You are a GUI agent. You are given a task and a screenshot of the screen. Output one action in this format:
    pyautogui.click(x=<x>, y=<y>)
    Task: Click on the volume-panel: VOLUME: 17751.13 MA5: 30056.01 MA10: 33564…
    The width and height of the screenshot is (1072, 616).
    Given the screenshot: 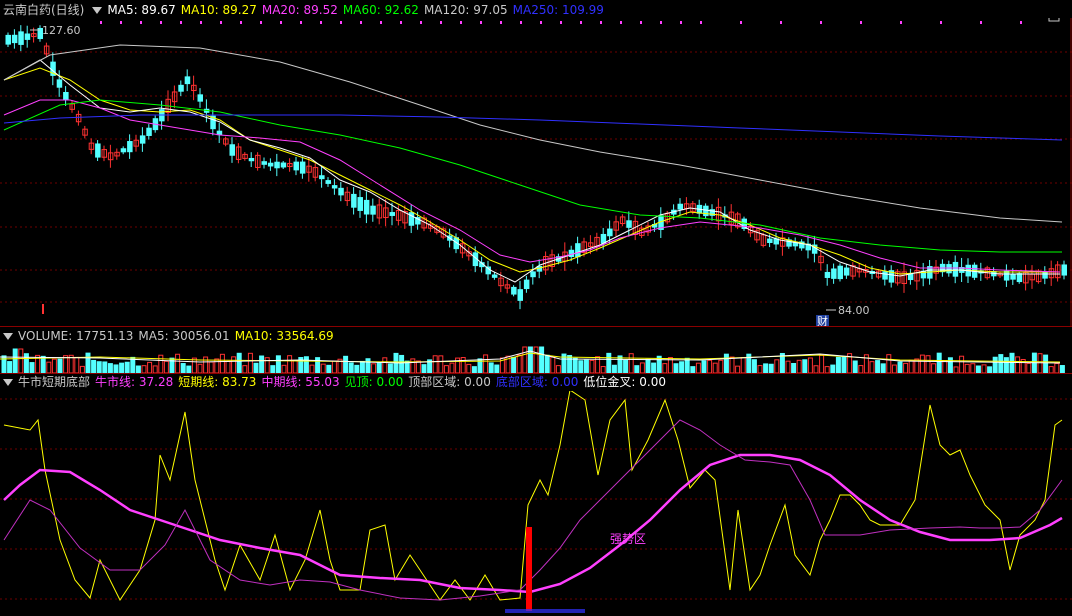 What is the action you would take?
    pyautogui.click(x=536, y=350)
    